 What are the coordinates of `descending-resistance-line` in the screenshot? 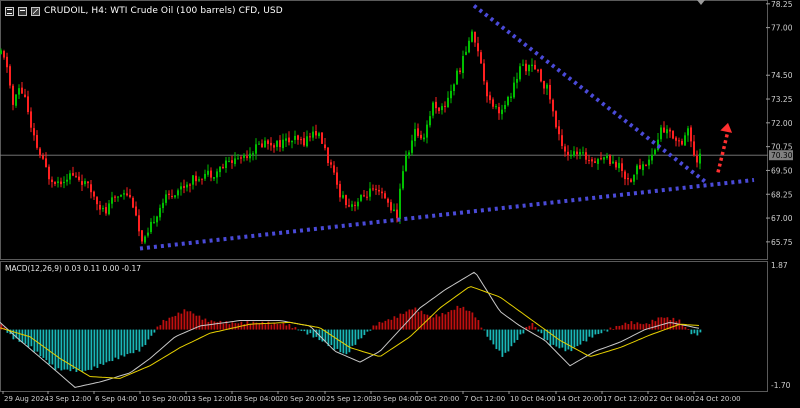 It's located at (591, 95).